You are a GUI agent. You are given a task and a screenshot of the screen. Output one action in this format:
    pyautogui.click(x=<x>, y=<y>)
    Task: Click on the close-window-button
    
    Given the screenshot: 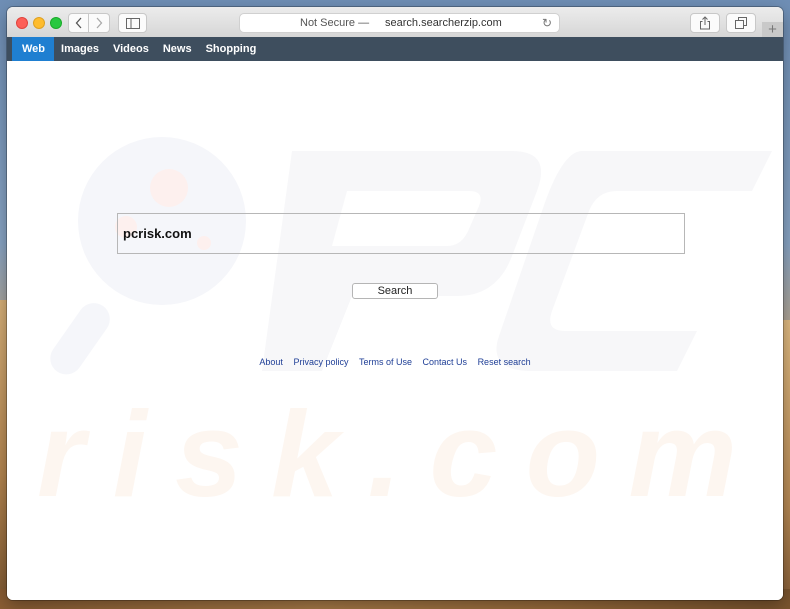 What is the action you would take?
    pyautogui.click(x=22, y=23)
    